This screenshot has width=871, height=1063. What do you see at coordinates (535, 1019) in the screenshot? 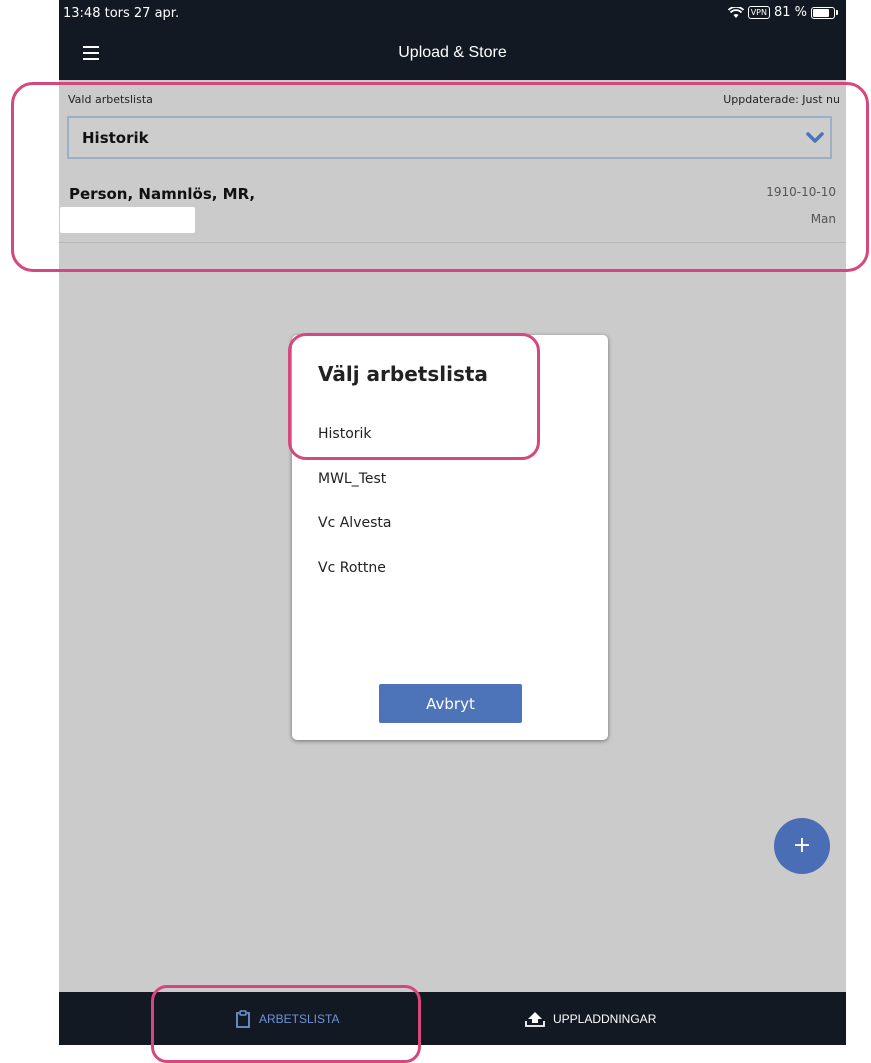
I see `upload-icon` at bounding box center [535, 1019].